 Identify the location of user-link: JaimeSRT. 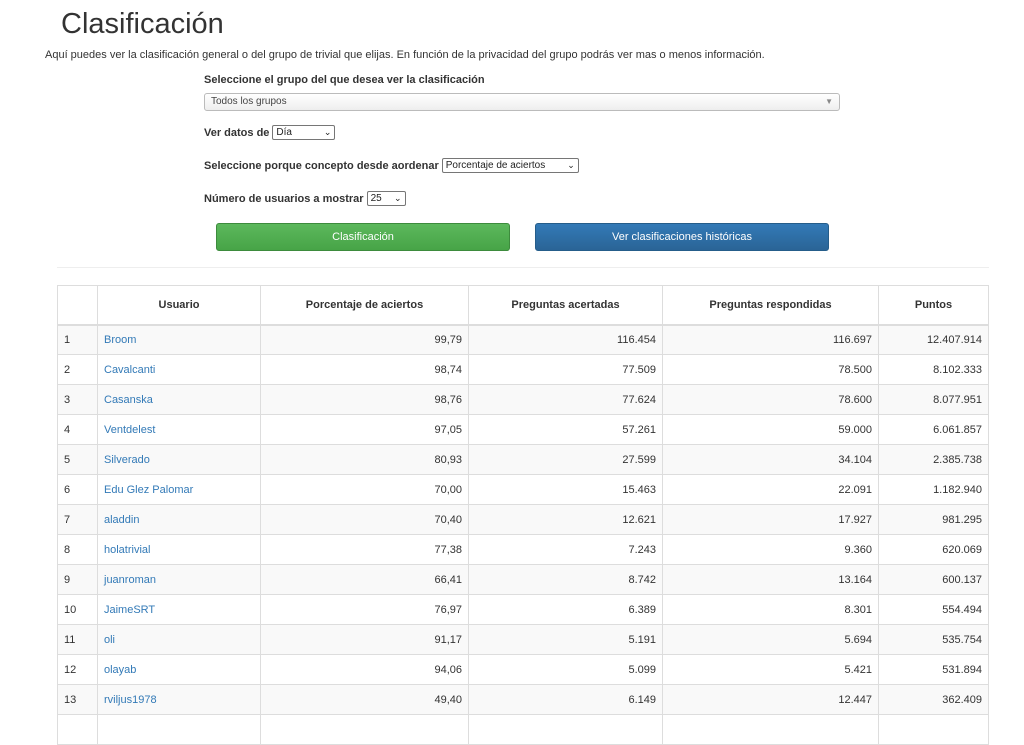
(179, 609).